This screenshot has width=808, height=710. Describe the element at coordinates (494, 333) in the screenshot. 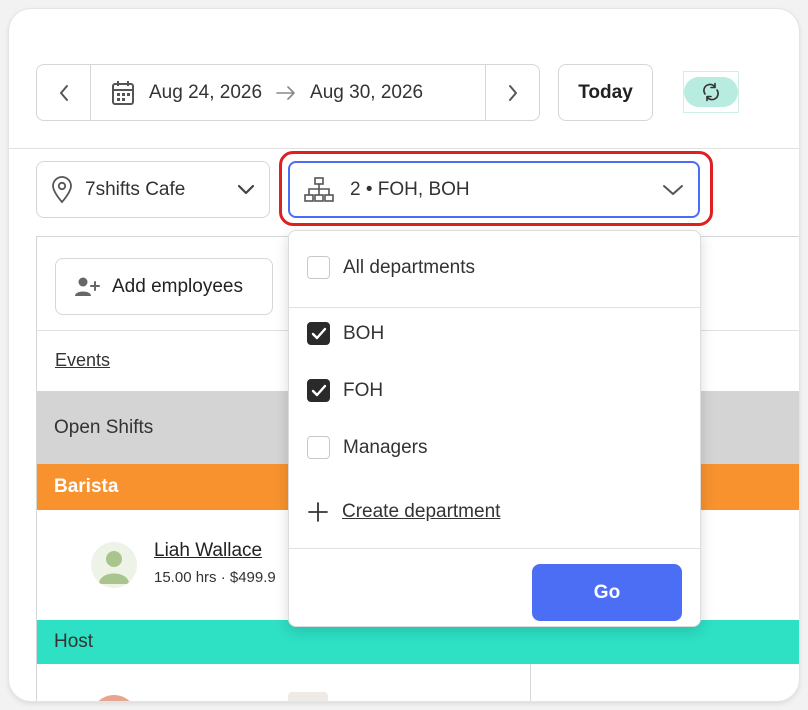

I see `department-option-boh: BOH` at that location.